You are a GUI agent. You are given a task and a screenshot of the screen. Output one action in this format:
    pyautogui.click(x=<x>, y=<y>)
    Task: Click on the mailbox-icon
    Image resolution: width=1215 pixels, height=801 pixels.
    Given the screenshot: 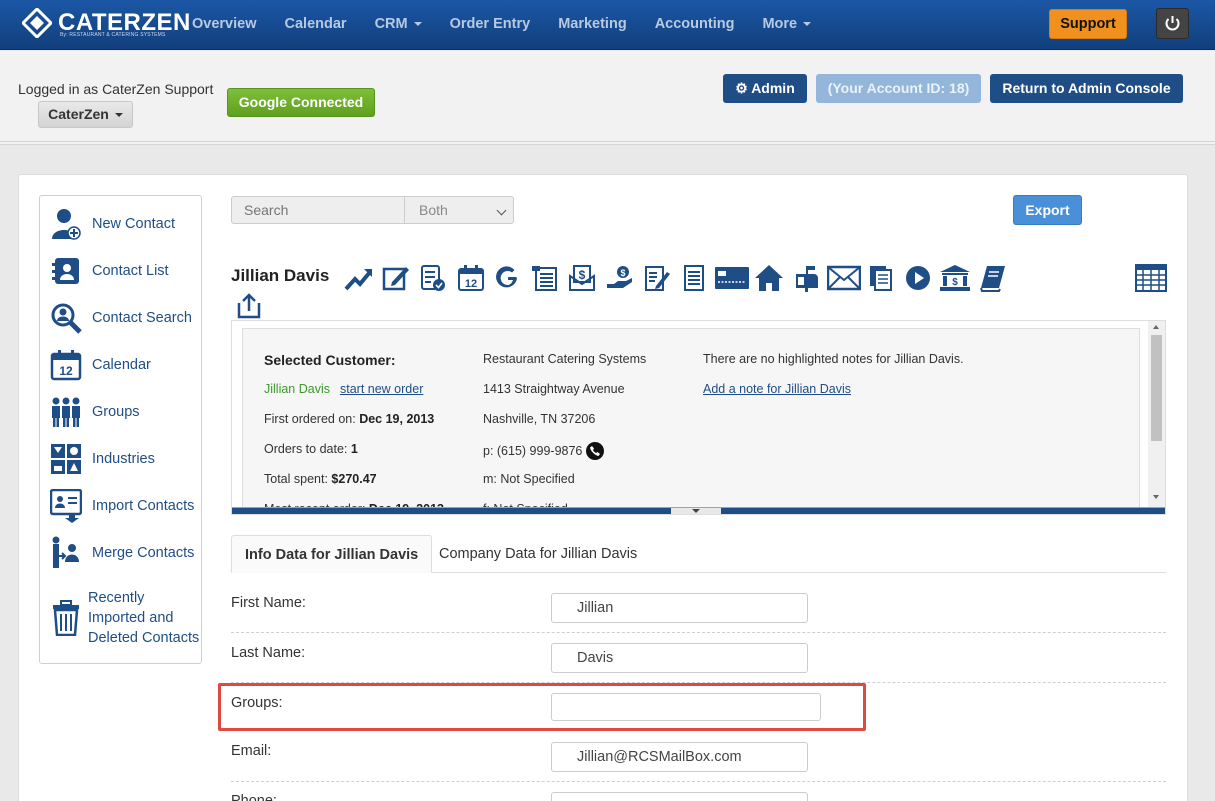 What is the action you would take?
    pyautogui.click(x=806, y=278)
    